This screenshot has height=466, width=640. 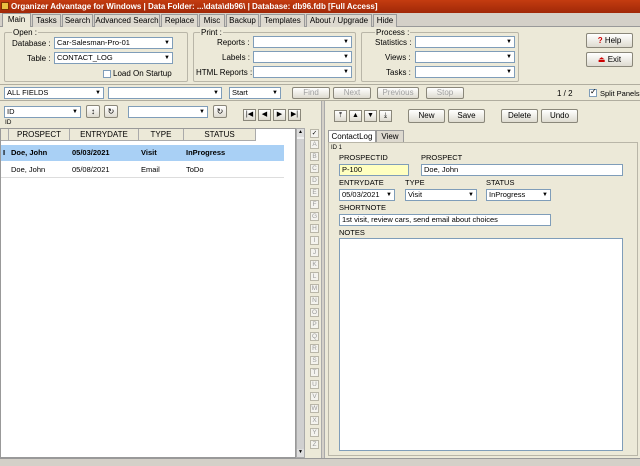 I want to click on prospect-field: Doe, John, so click(x=522, y=170).